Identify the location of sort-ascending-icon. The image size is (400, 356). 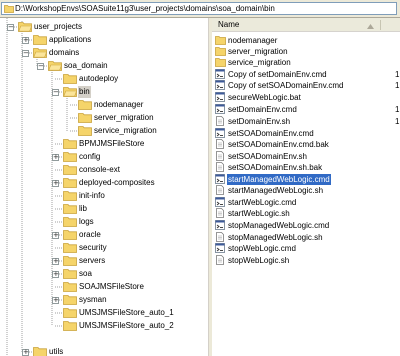
(370, 26).